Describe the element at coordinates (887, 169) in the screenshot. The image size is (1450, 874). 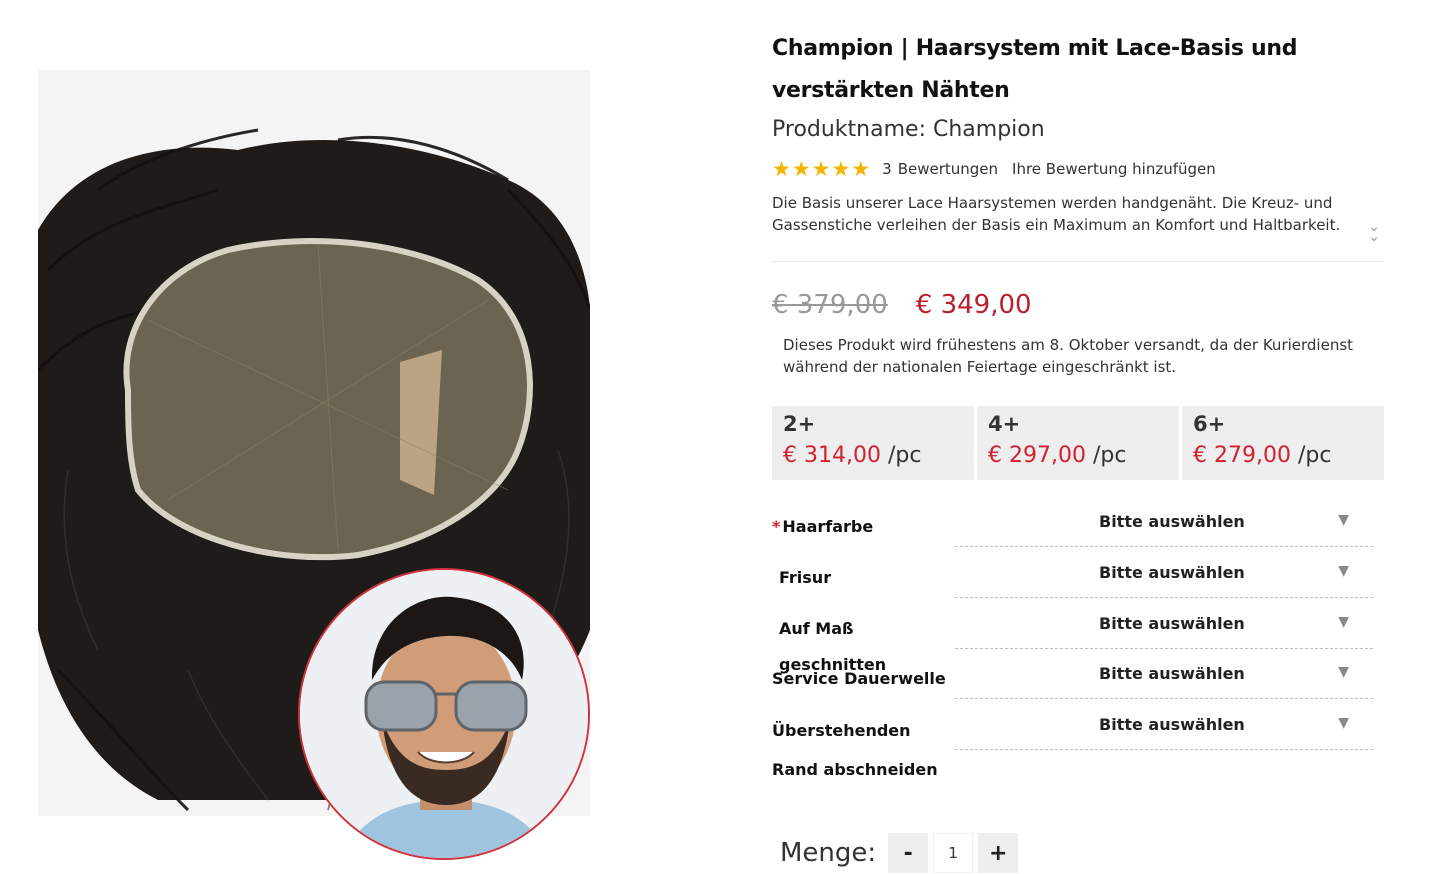
I see `reviews-count: 3` at that location.